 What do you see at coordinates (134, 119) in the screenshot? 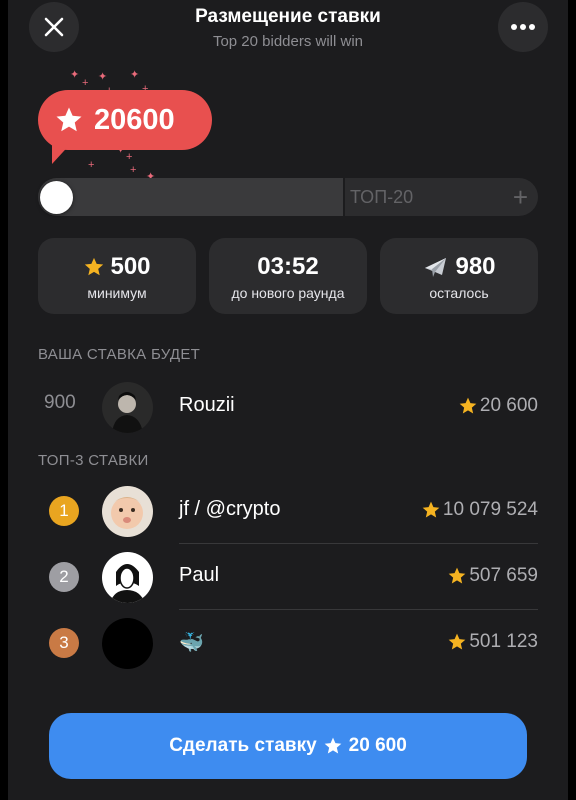
I see `bid-amount-value: 20600` at bounding box center [134, 119].